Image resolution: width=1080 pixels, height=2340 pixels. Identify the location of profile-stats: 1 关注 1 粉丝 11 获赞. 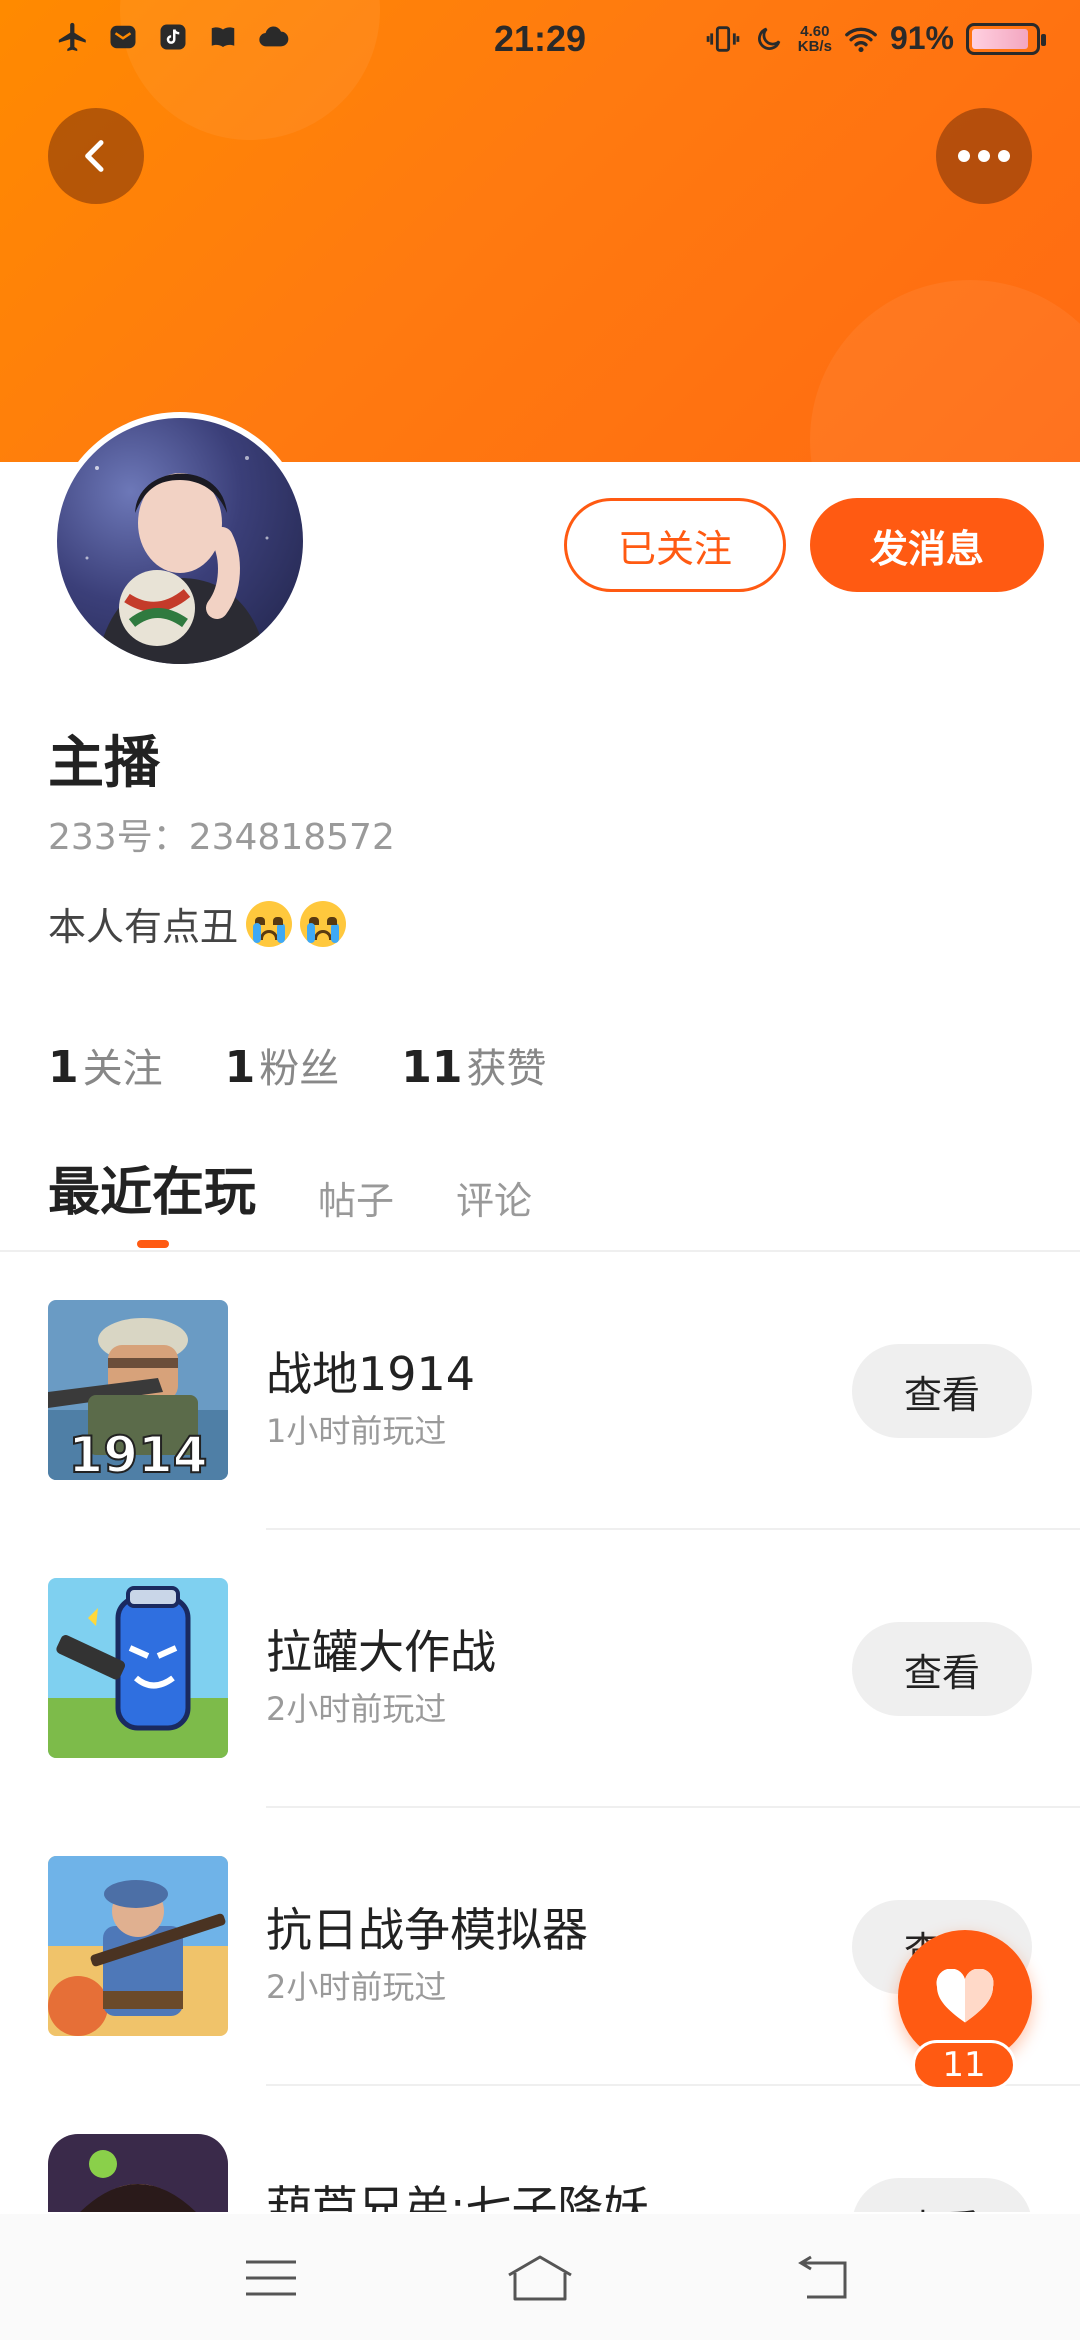
(297, 1065).